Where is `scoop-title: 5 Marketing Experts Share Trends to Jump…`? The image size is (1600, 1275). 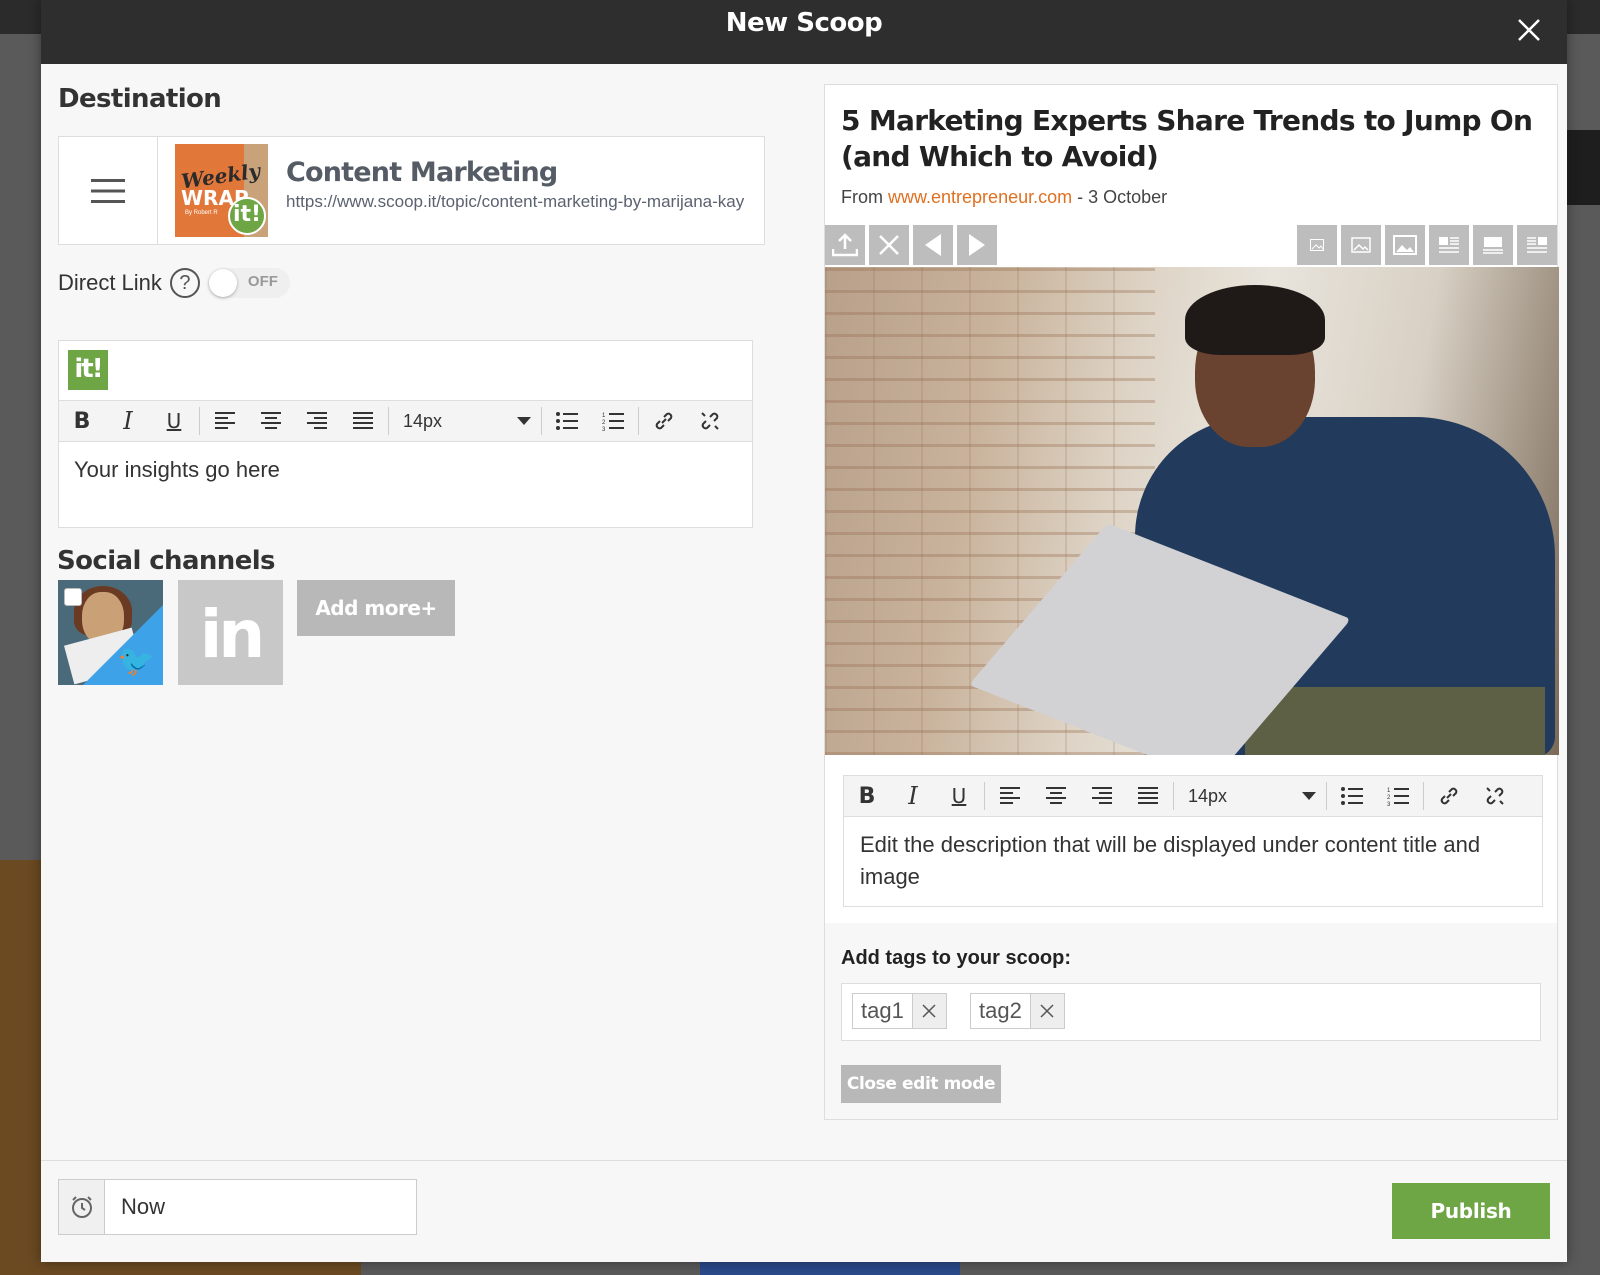 scoop-title: 5 Marketing Experts Share Trends to Jump… is located at coordinates (1191, 139).